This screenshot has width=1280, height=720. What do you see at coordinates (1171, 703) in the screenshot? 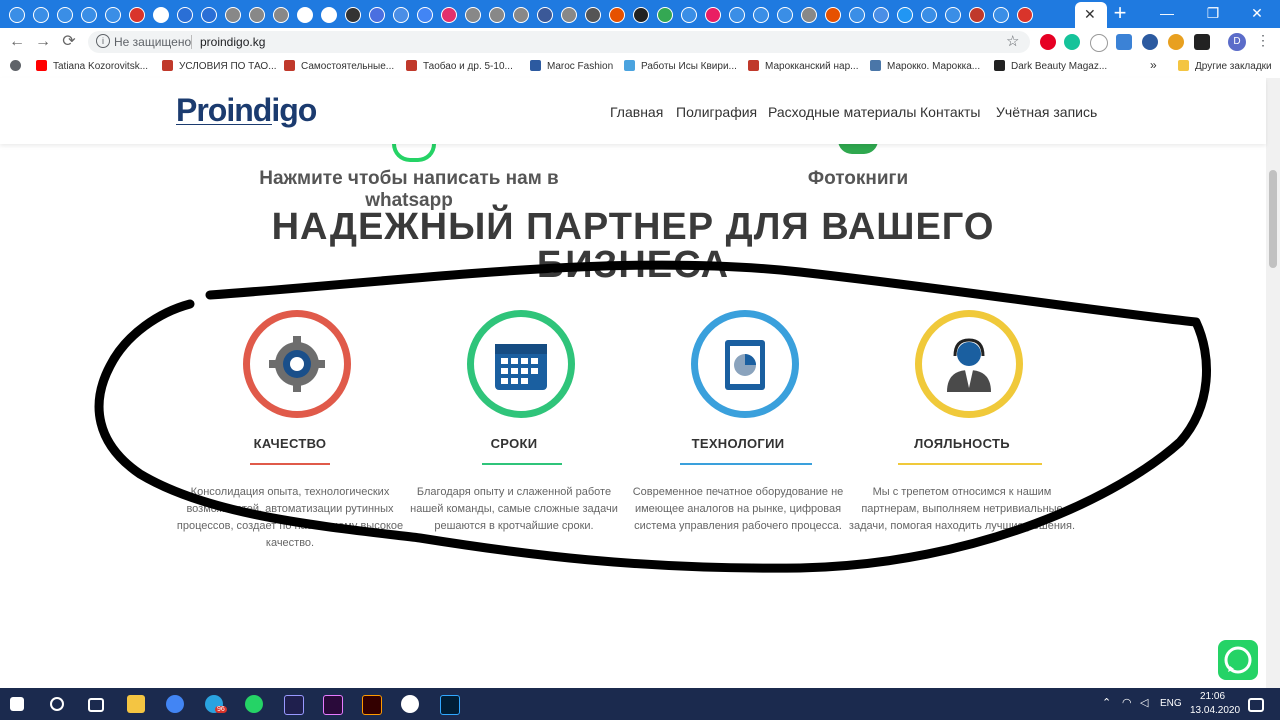
I see `language-indicator: ENG` at bounding box center [1171, 703].